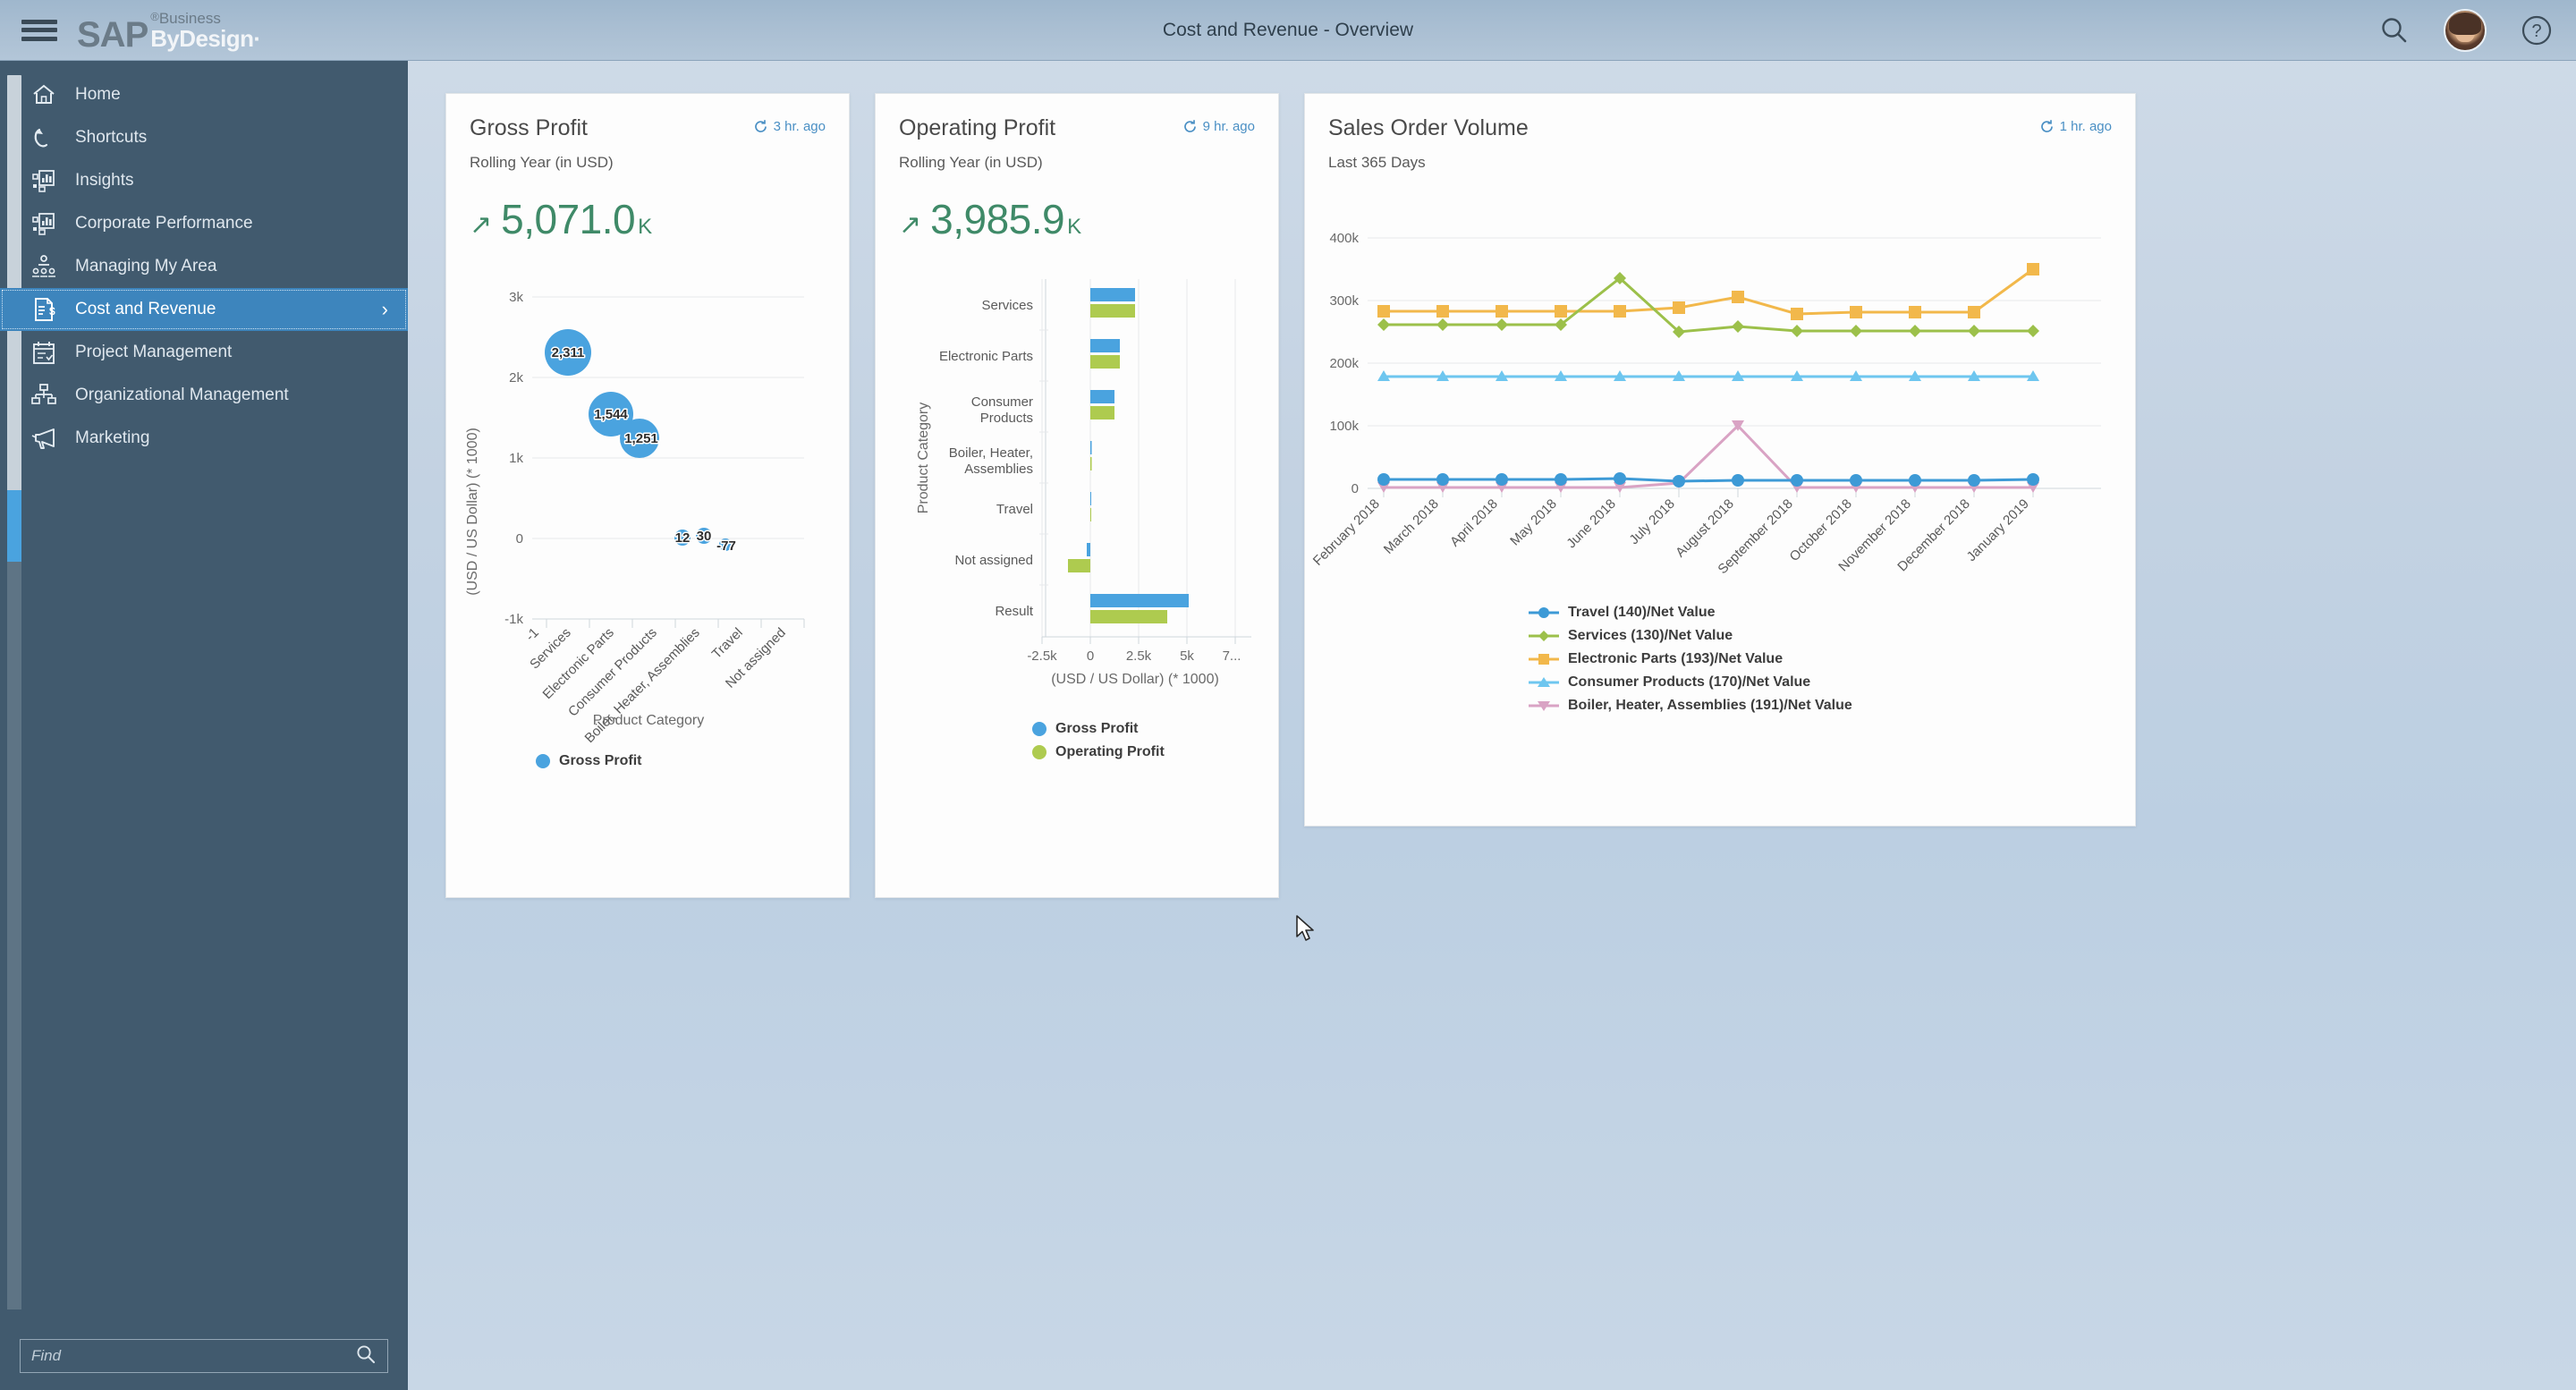  What do you see at coordinates (366, 1356) in the screenshot?
I see `find-search-icon` at bounding box center [366, 1356].